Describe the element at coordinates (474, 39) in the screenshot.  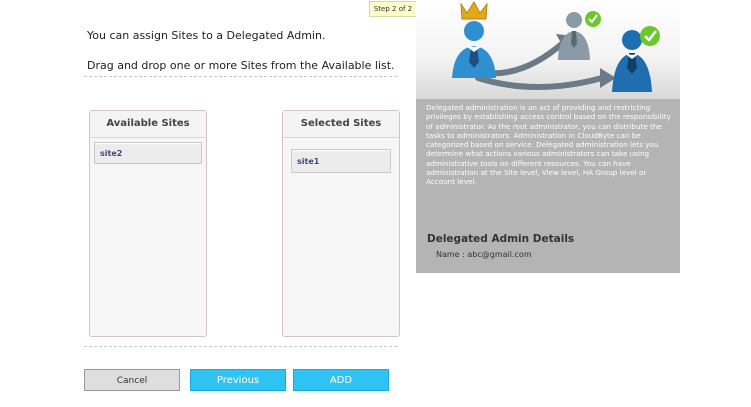
I see `root-admin-icon` at that location.